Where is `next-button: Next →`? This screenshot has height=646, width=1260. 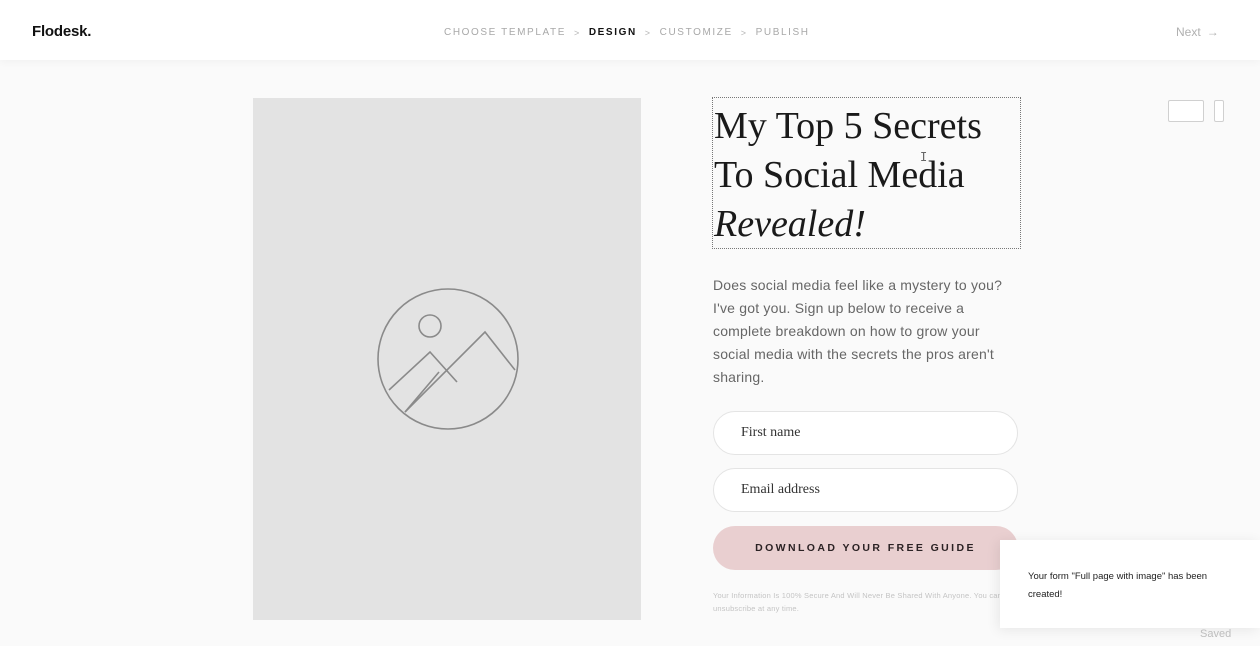 next-button: Next → is located at coordinates (1197, 32).